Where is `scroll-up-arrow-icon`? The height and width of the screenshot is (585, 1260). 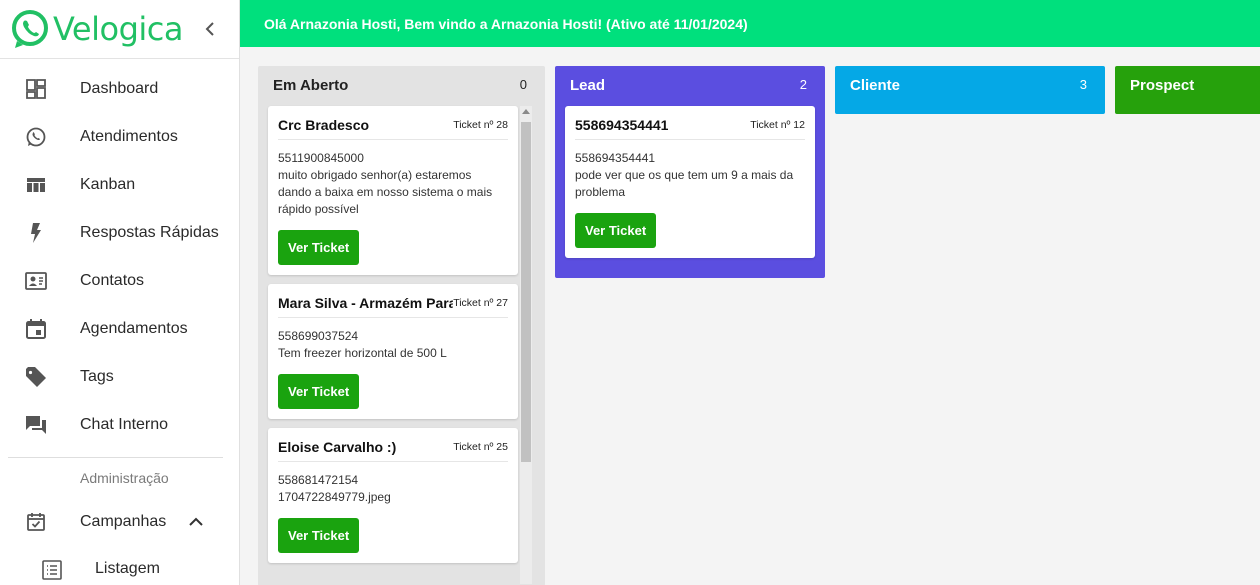
scroll-up-arrow-icon is located at coordinates (526, 111).